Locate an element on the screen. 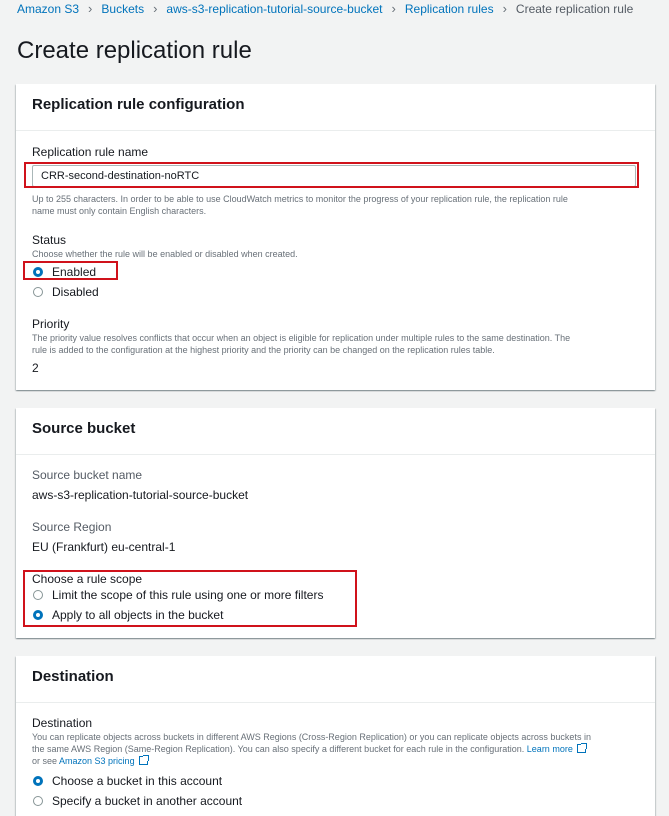  source-region-label: Source Region is located at coordinates (72, 527).